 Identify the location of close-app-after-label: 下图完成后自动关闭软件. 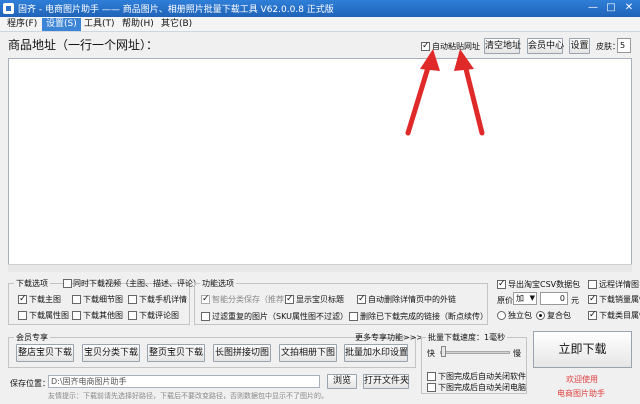
(482, 376).